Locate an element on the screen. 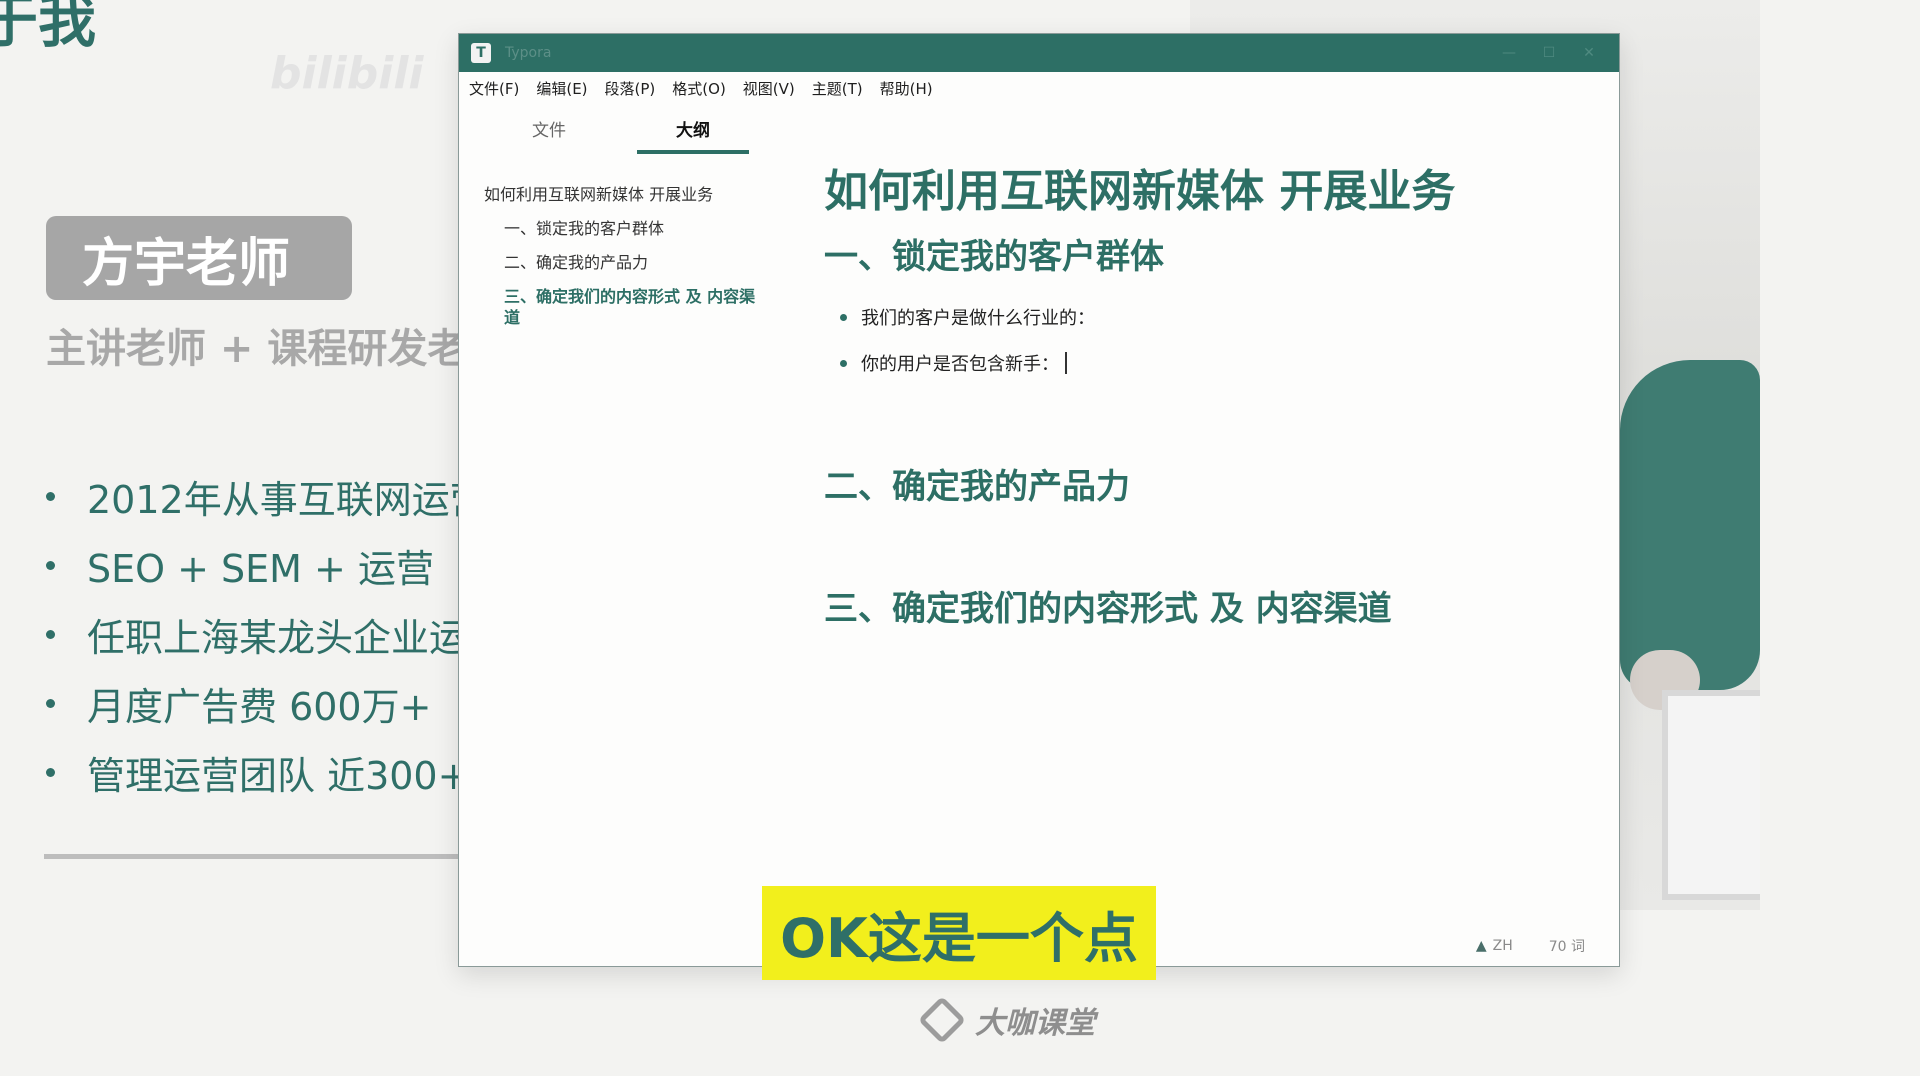 This screenshot has width=1920, height=1076. list-item: 你的用户是否包含新手： is located at coordinates (1201, 363).